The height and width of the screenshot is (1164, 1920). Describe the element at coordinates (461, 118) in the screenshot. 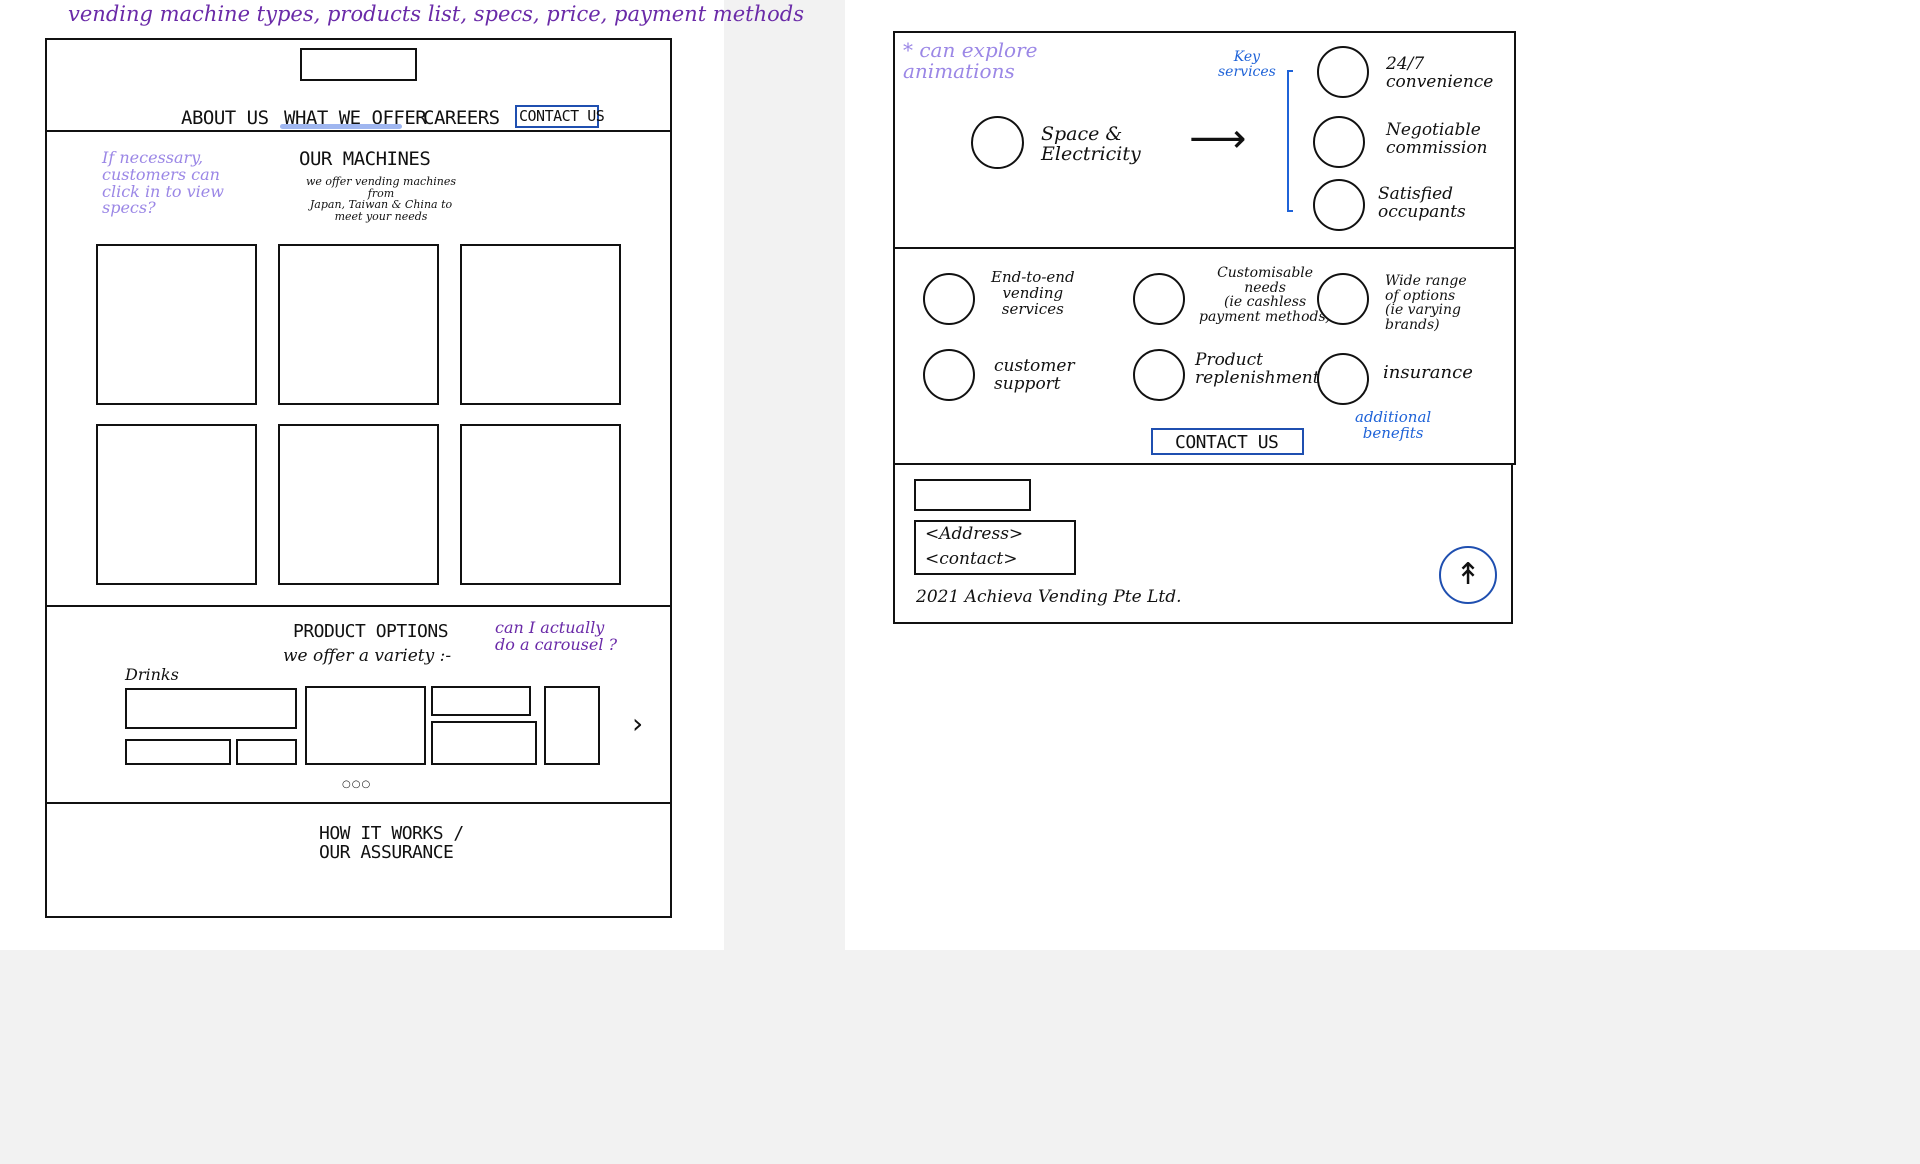

I see `nav-careers: CAREERS` at that location.